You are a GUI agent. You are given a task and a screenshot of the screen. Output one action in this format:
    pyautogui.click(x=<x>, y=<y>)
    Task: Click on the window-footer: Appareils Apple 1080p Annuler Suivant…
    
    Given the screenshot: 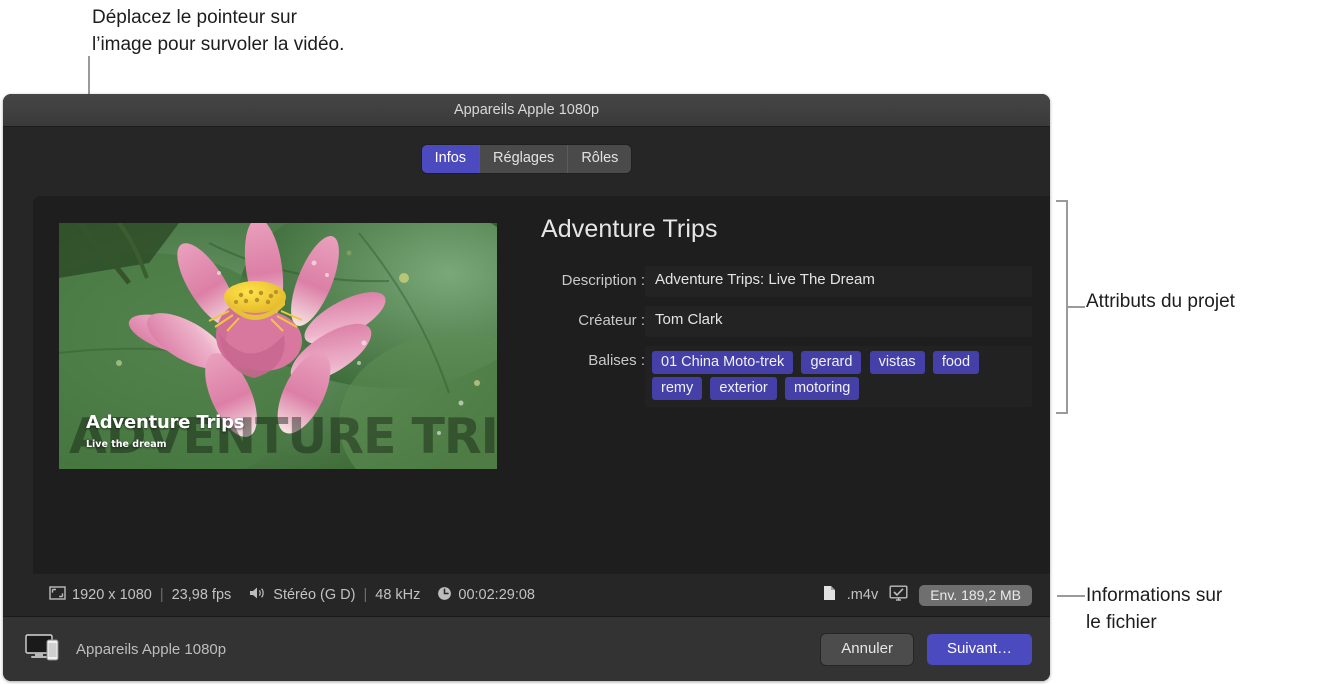 What is the action you would take?
    pyautogui.click(x=526, y=648)
    